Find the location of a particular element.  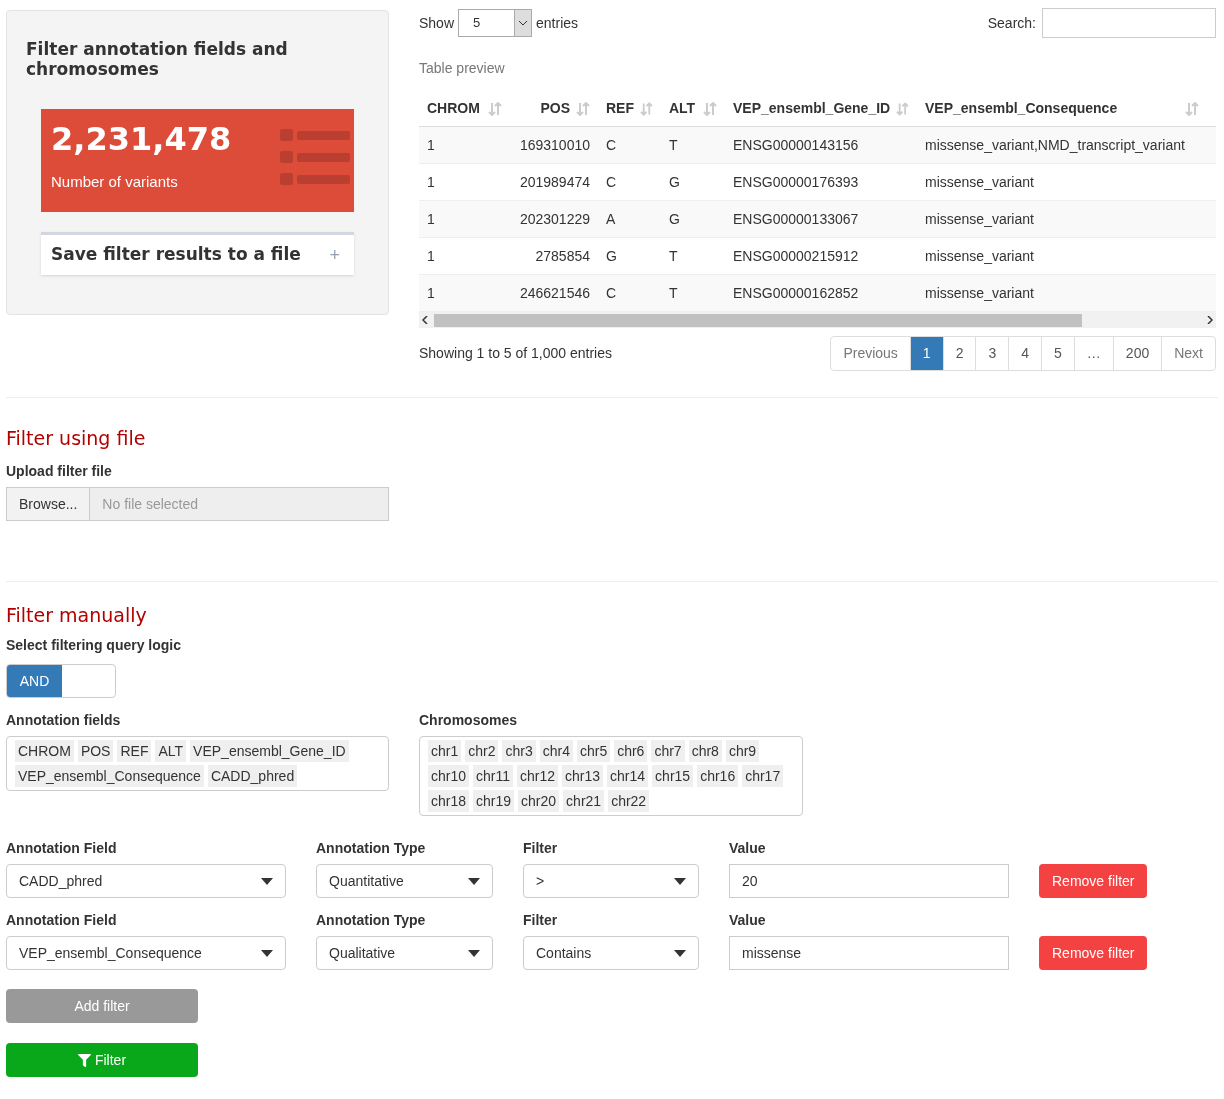

tag: chr12 is located at coordinates (538, 776).